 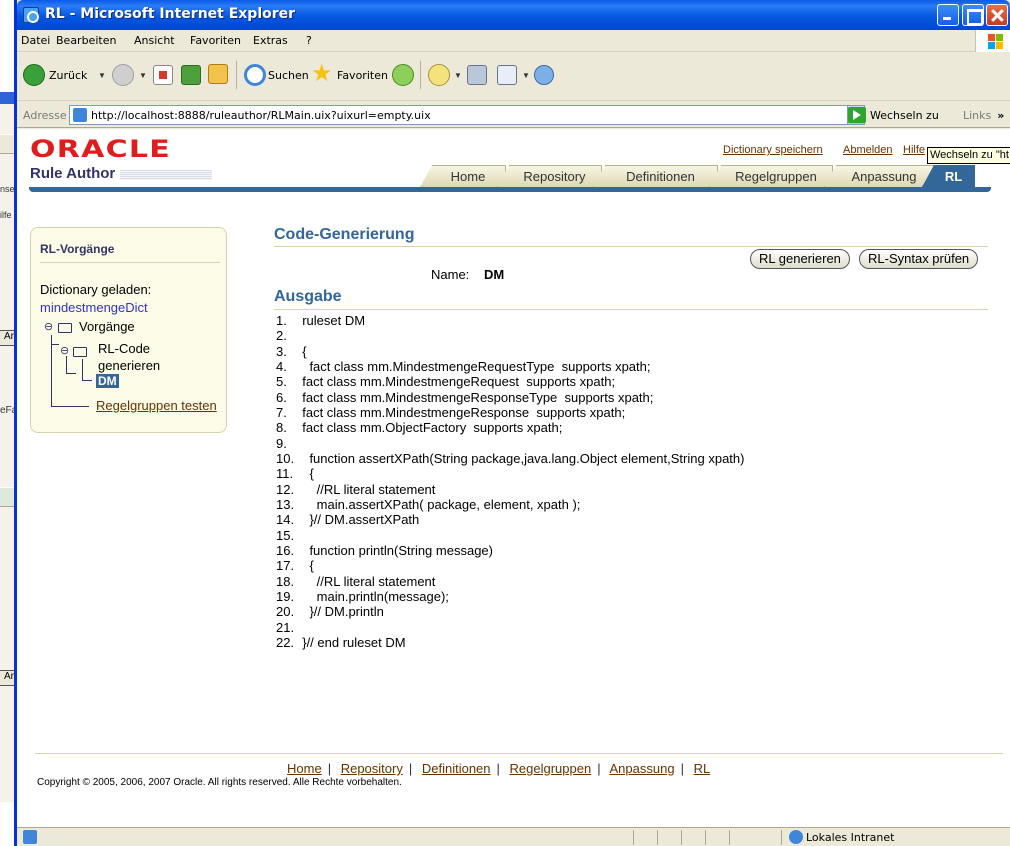 What do you see at coordinates (551, 768) in the screenshot?
I see `footer-link-regelgruppen: Regelgruppen` at bounding box center [551, 768].